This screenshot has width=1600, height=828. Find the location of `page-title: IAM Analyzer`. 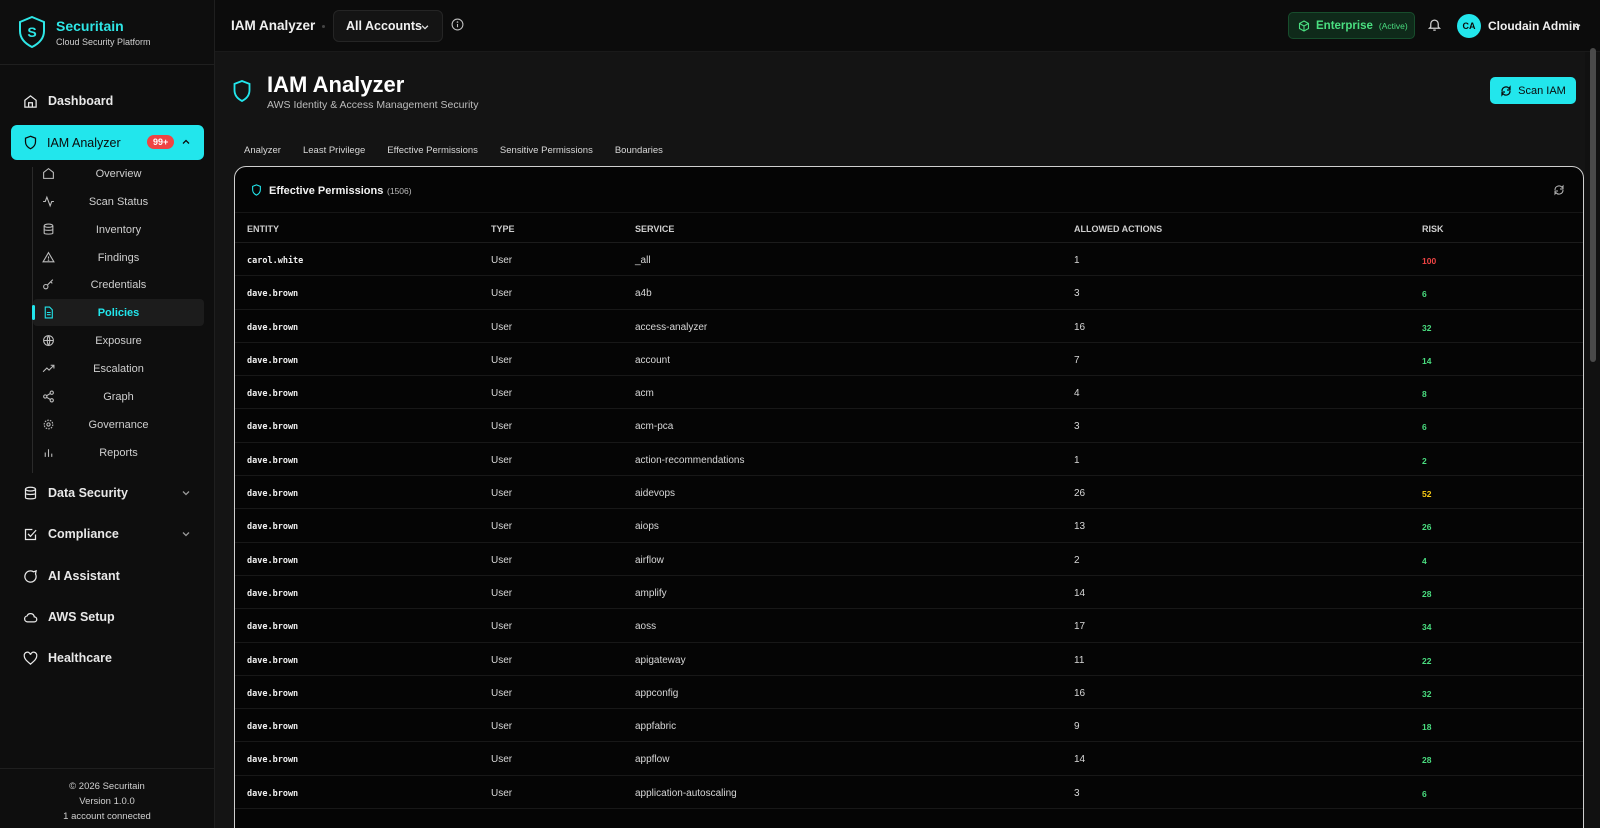

page-title: IAM Analyzer is located at coordinates (336, 84).